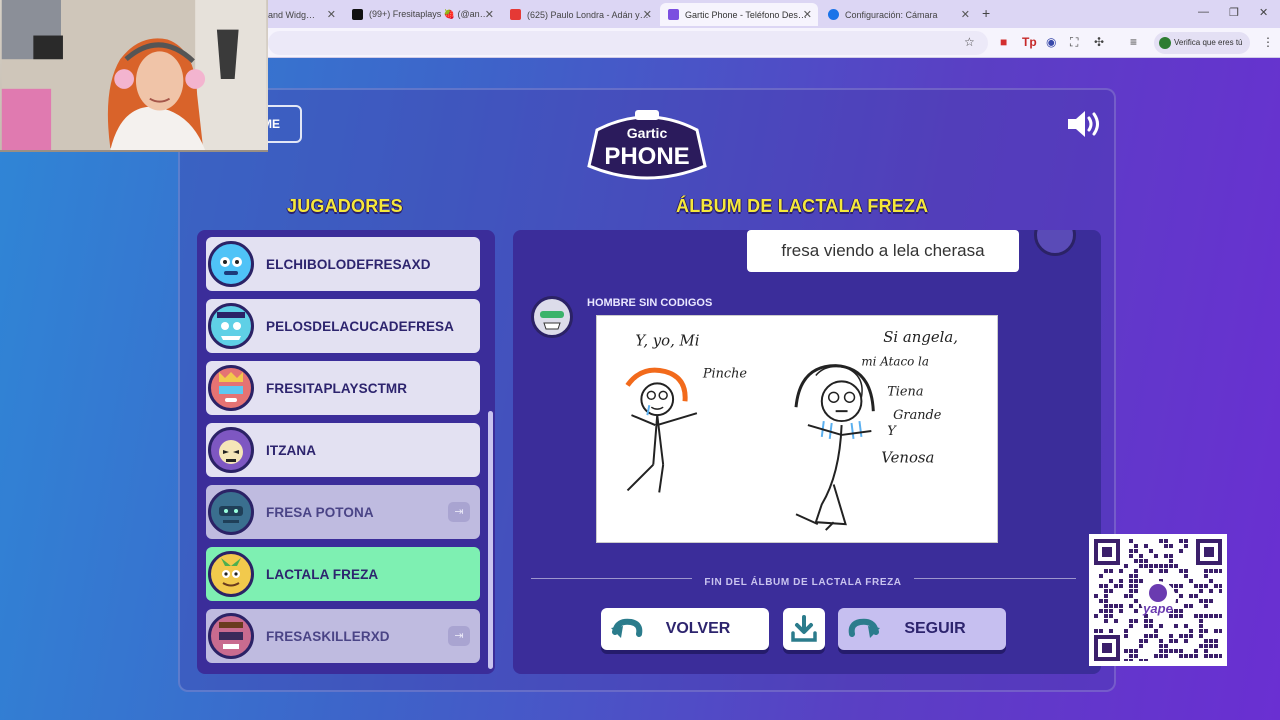 This screenshot has height=720, width=1280. I want to click on browser-tab: (625) Paulo Londra - Adán y Eva ✕, so click(580, 14).